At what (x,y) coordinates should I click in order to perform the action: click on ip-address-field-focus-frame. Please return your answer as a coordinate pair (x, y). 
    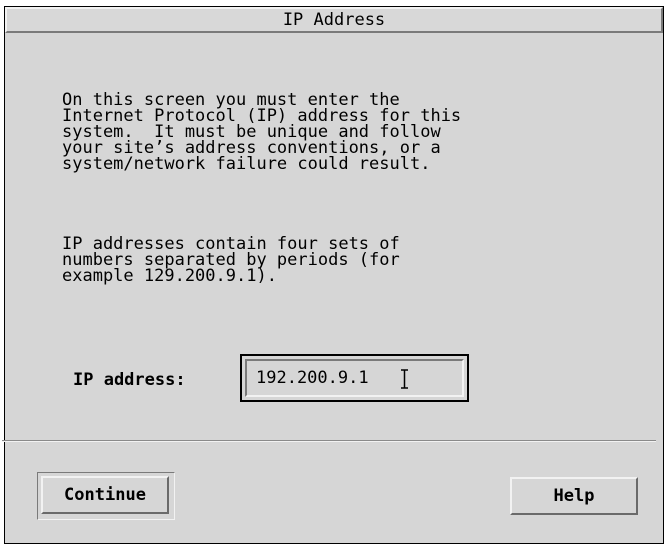
    Looking at the image, I should click on (354, 378).